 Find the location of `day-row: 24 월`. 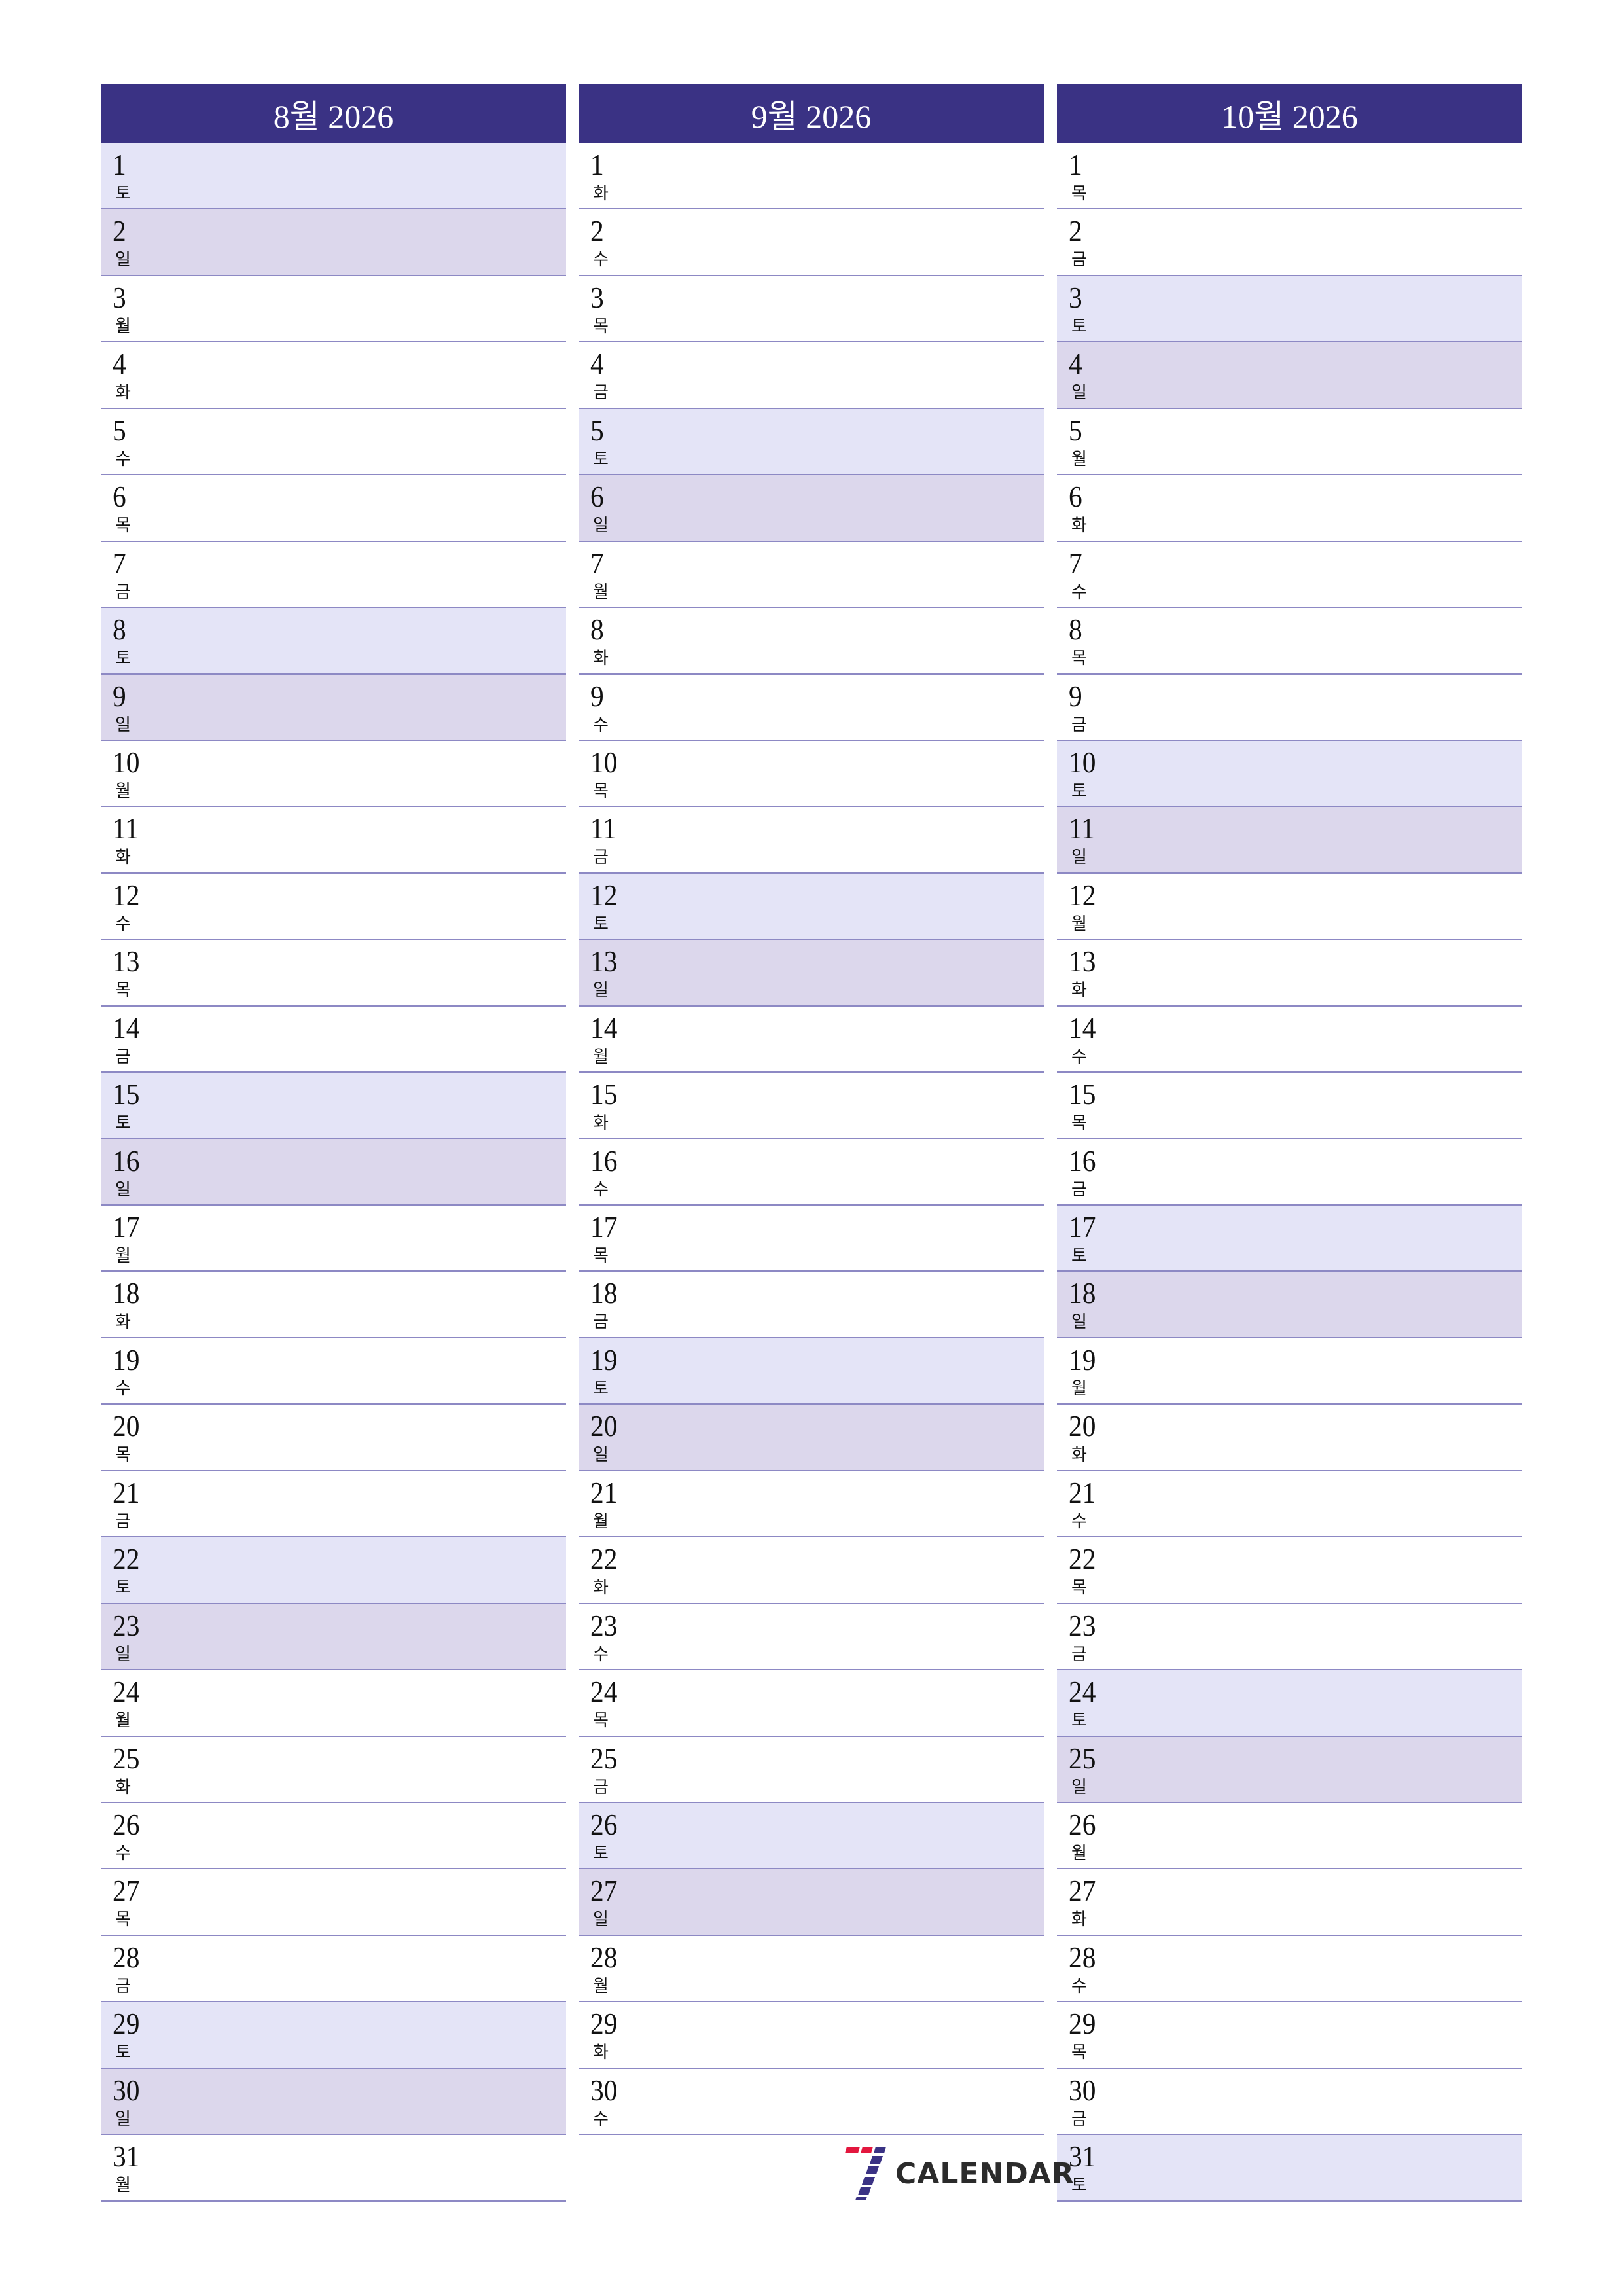

day-row: 24 월 is located at coordinates (333, 1703).